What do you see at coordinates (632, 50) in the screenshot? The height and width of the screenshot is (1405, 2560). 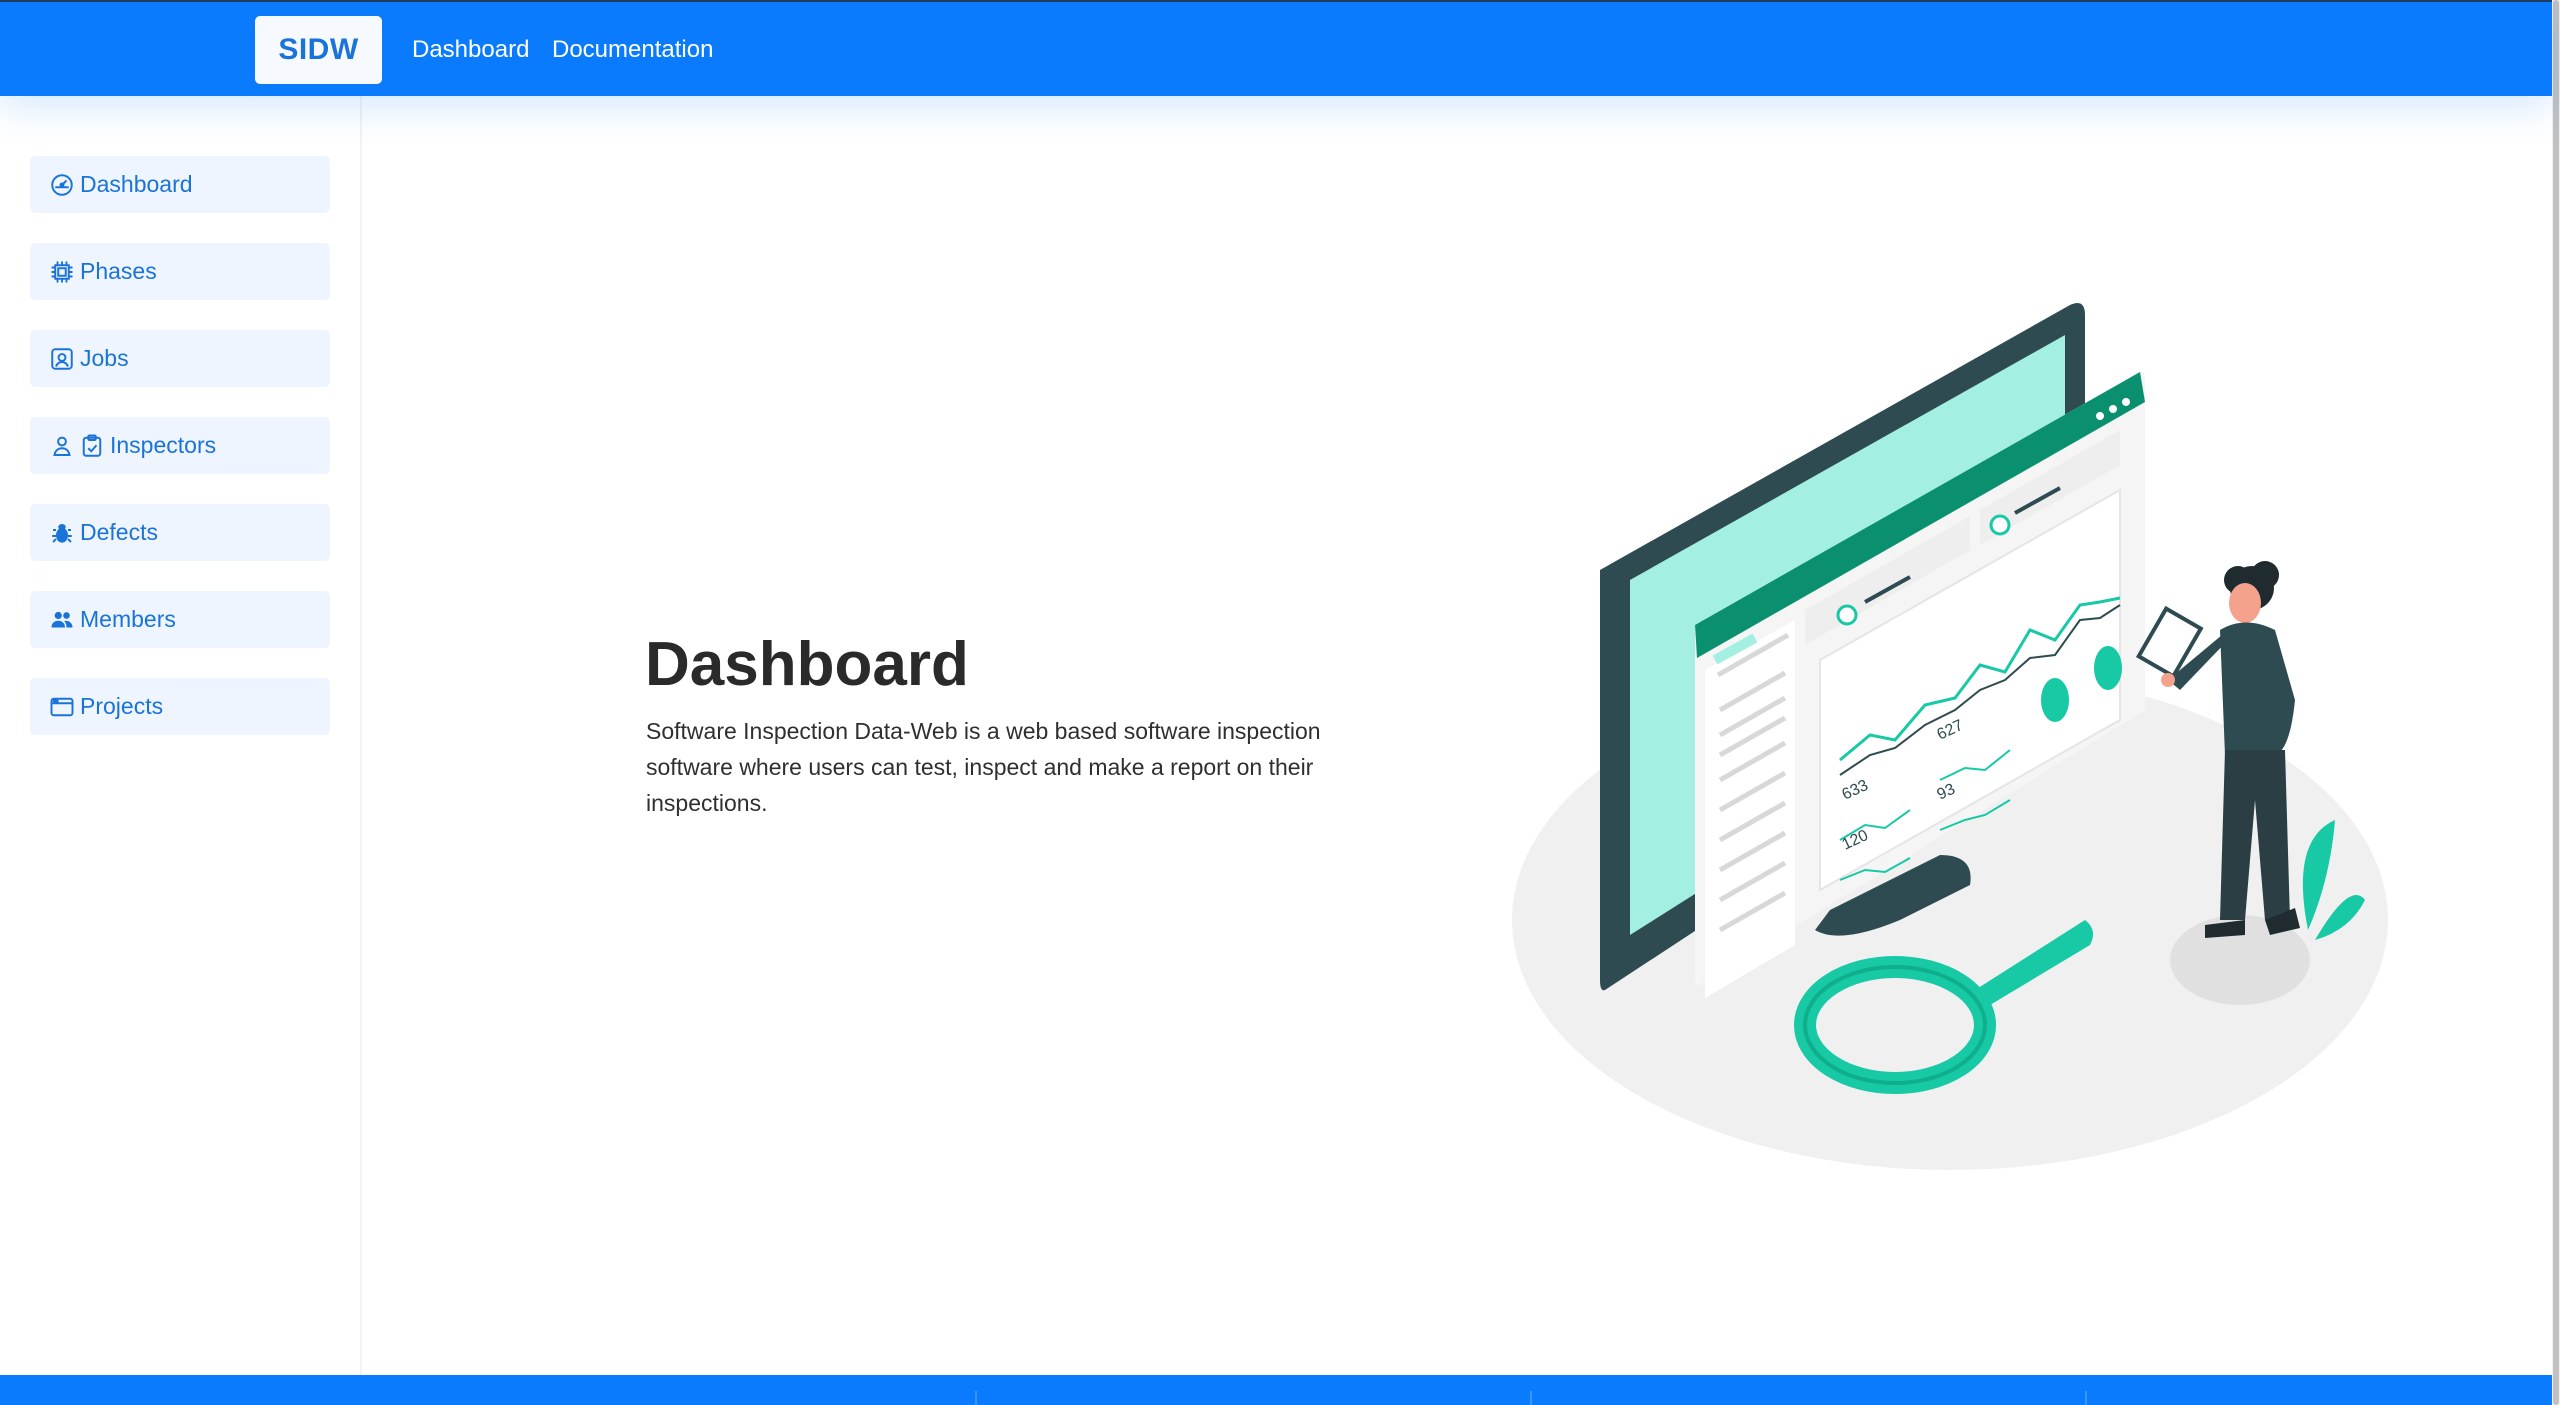 I see `nav-link-documentation: Documentation` at bounding box center [632, 50].